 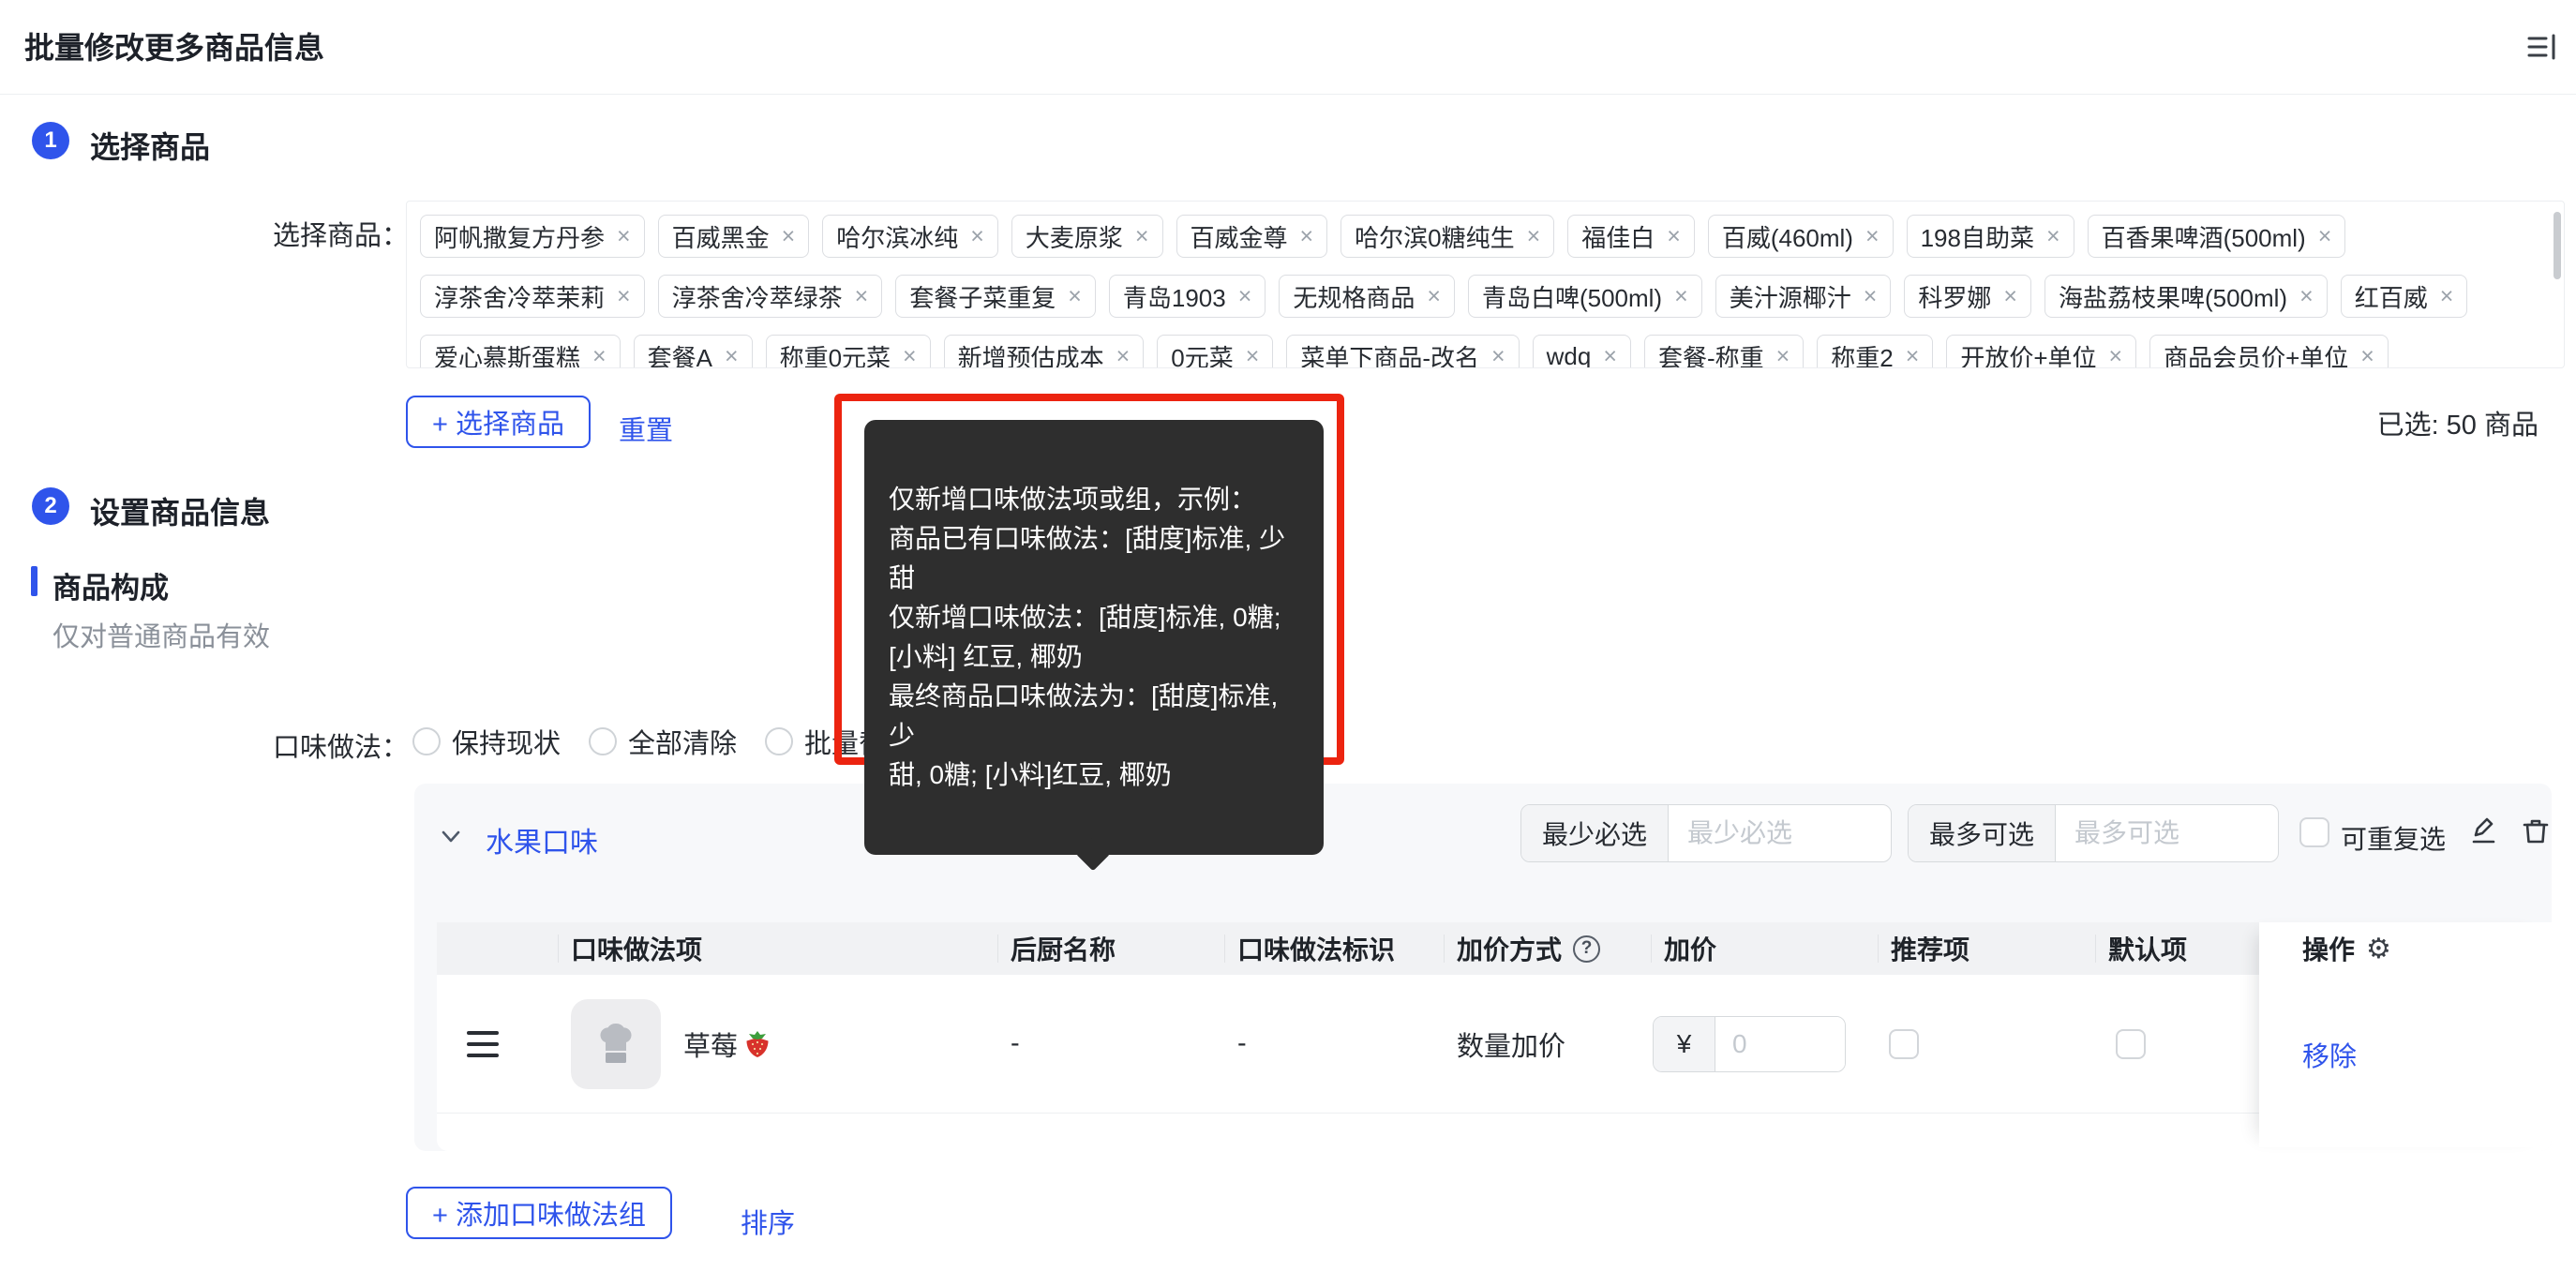 What do you see at coordinates (1801, 236) in the screenshot?
I see `product-tag: 百威(460ml) ×` at bounding box center [1801, 236].